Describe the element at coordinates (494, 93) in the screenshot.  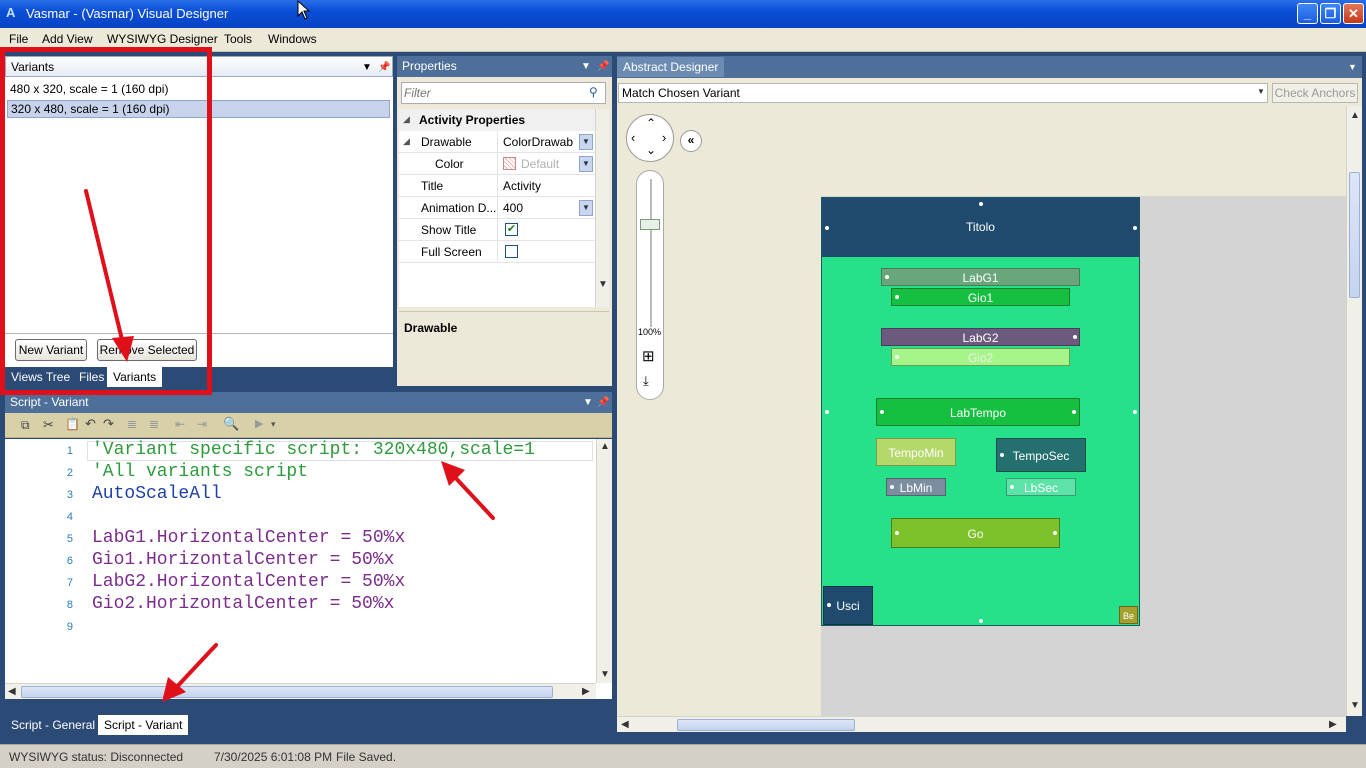
I see `filter-input` at that location.